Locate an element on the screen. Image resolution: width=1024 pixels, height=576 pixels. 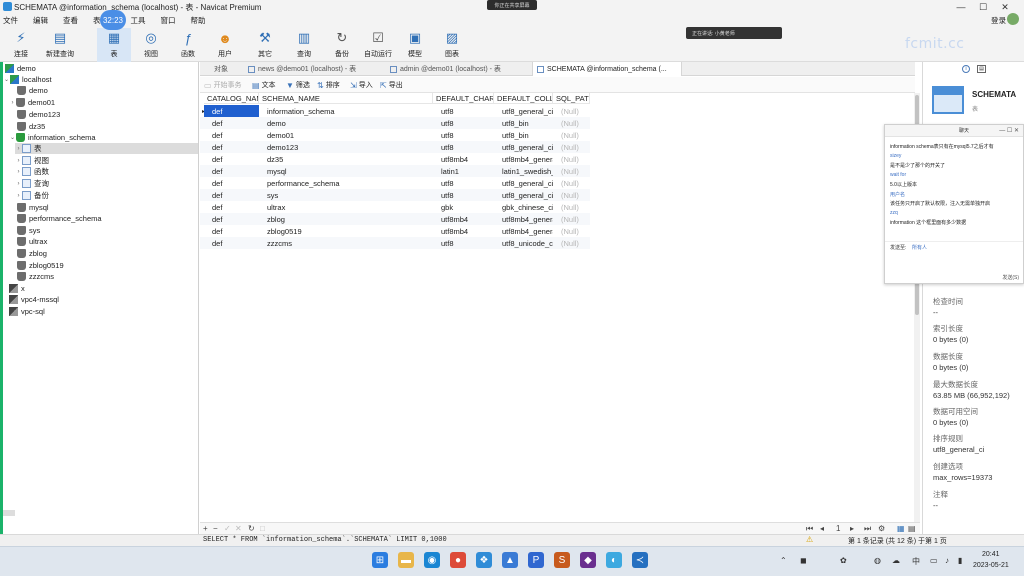
backup-button: ↻ 备份 is located at coordinates (342, 45).